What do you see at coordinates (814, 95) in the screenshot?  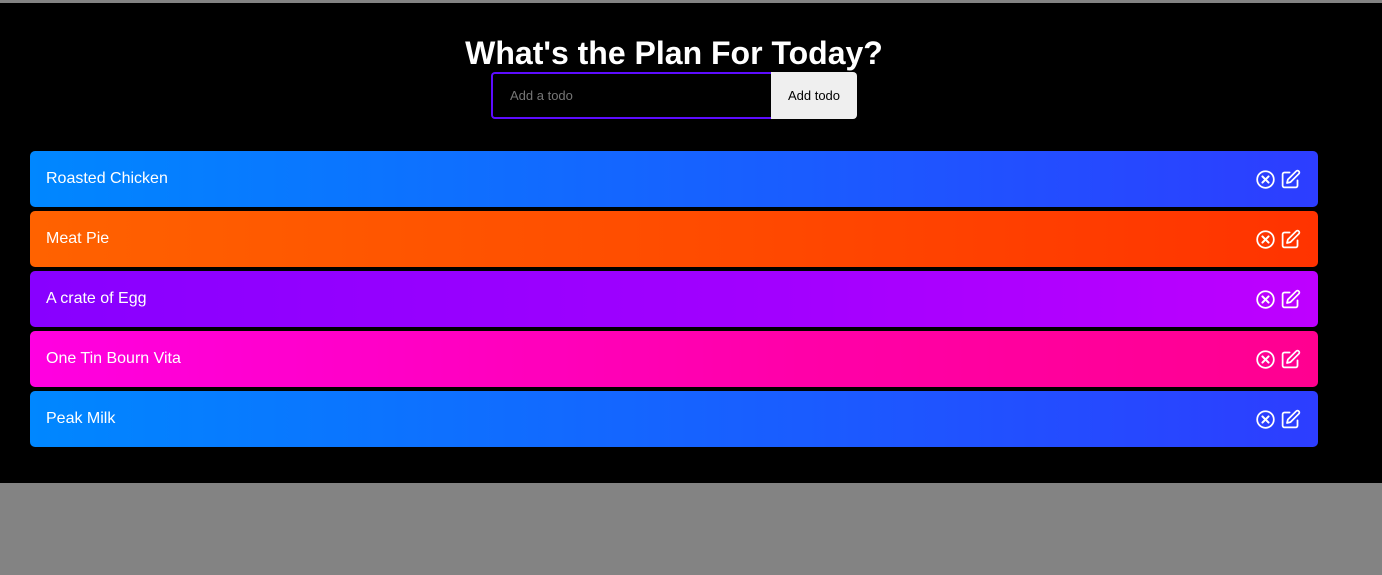 I see `add-todo-button: Add todo` at bounding box center [814, 95].